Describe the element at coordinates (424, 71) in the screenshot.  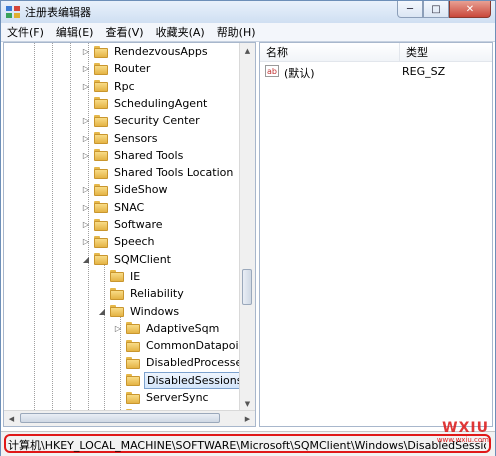
I see `value-type: REG_SZ` at that location.